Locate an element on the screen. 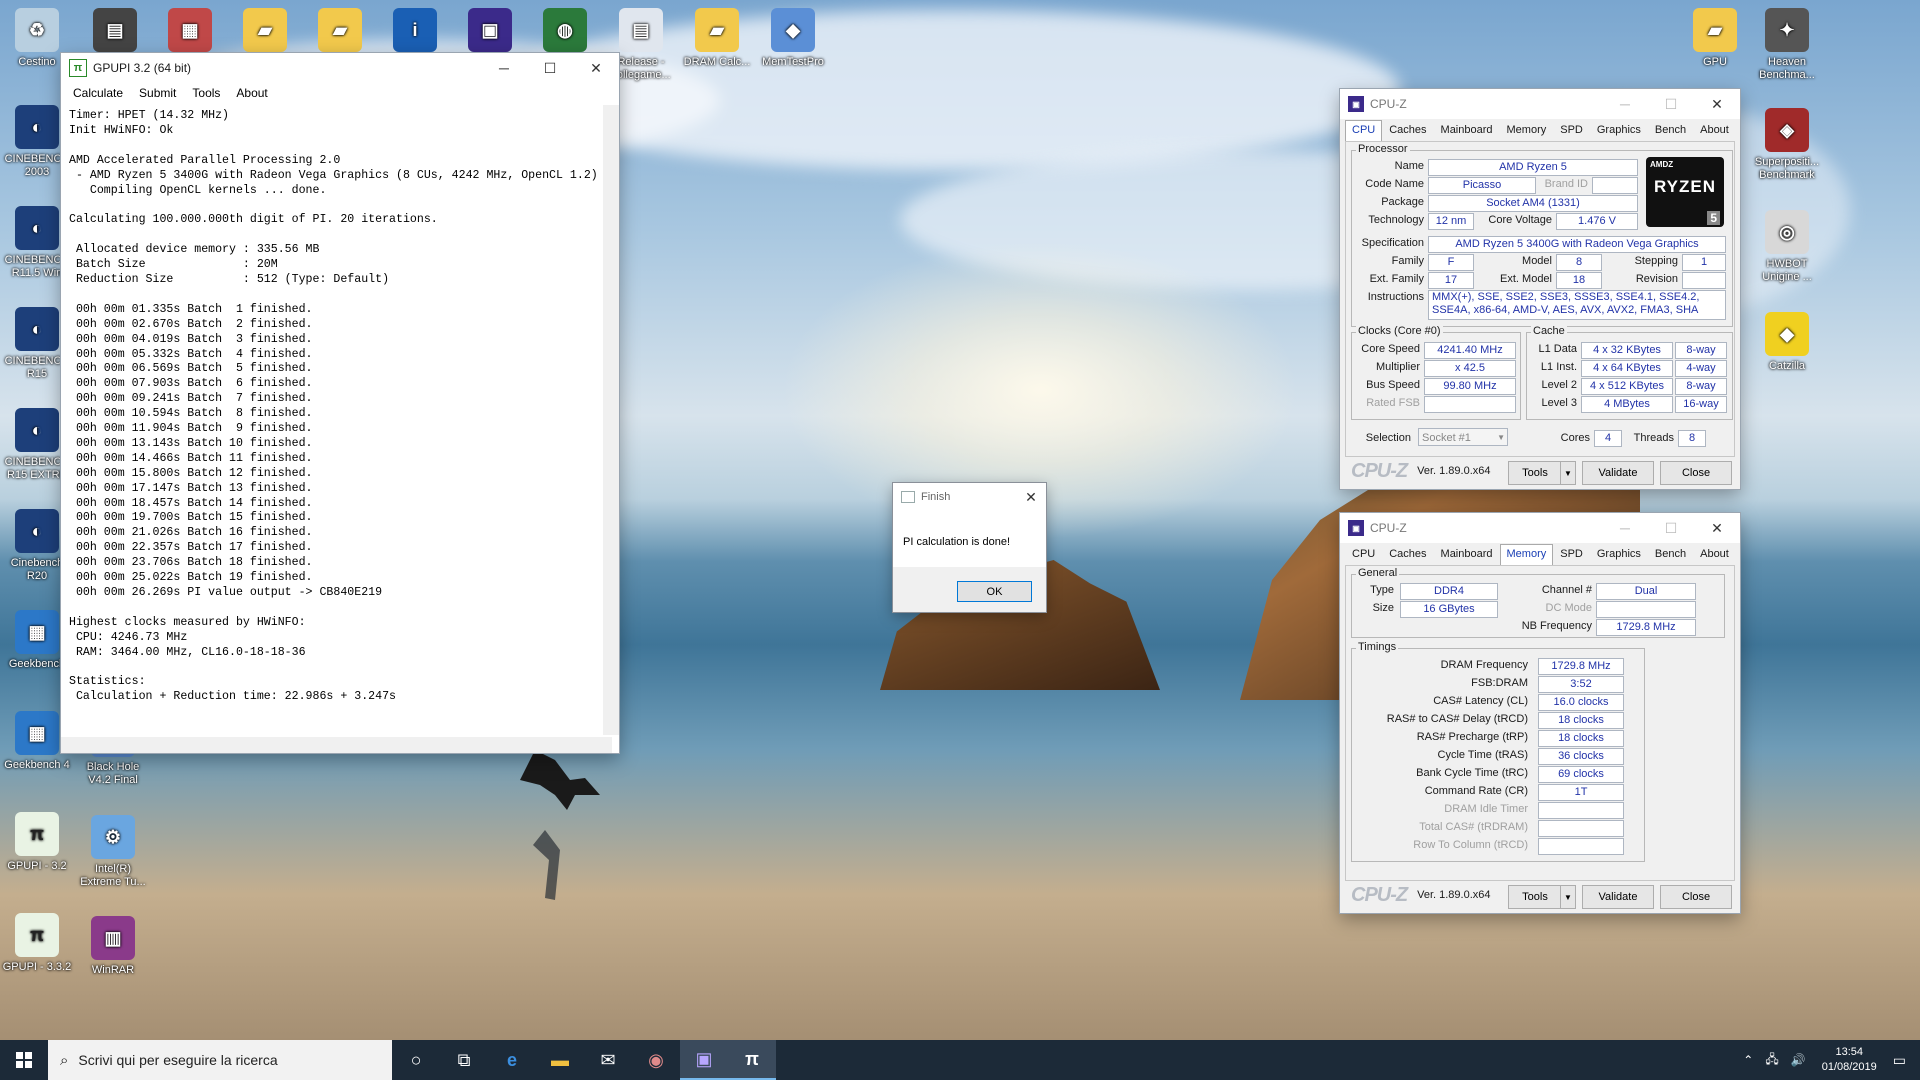 This screenshot has height=1080, width=1920. vertical-scrollbar is located at coordinates (611, 420).